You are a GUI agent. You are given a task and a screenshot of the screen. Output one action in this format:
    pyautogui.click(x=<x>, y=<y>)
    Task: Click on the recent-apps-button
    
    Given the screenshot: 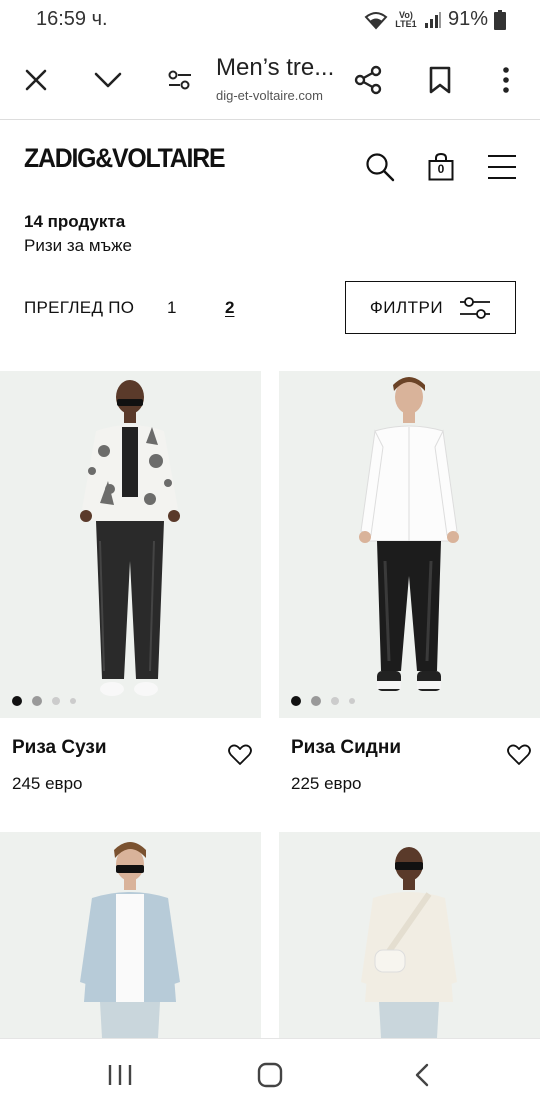 What is the action you would take?
    pyautogui.click(x=120, y=1075)
    